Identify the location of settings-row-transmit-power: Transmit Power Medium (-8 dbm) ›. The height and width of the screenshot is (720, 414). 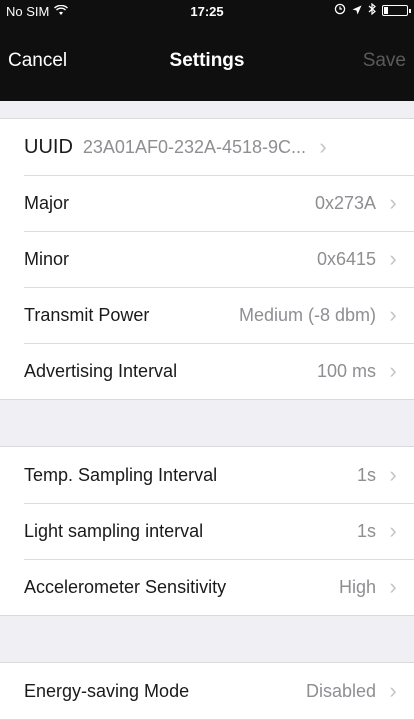
(207, 315).